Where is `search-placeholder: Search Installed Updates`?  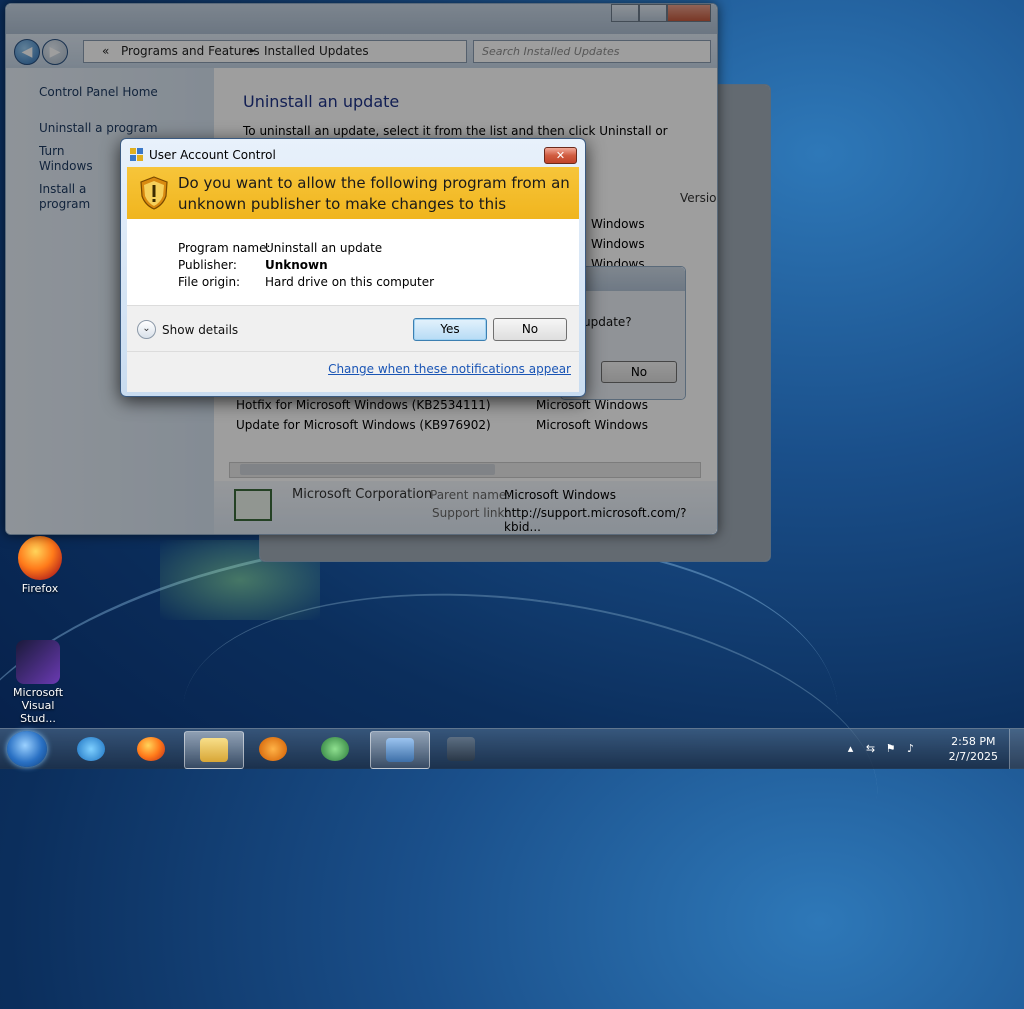
search-placeholder: Search Installed Updates is located at coordinates (551, 51).